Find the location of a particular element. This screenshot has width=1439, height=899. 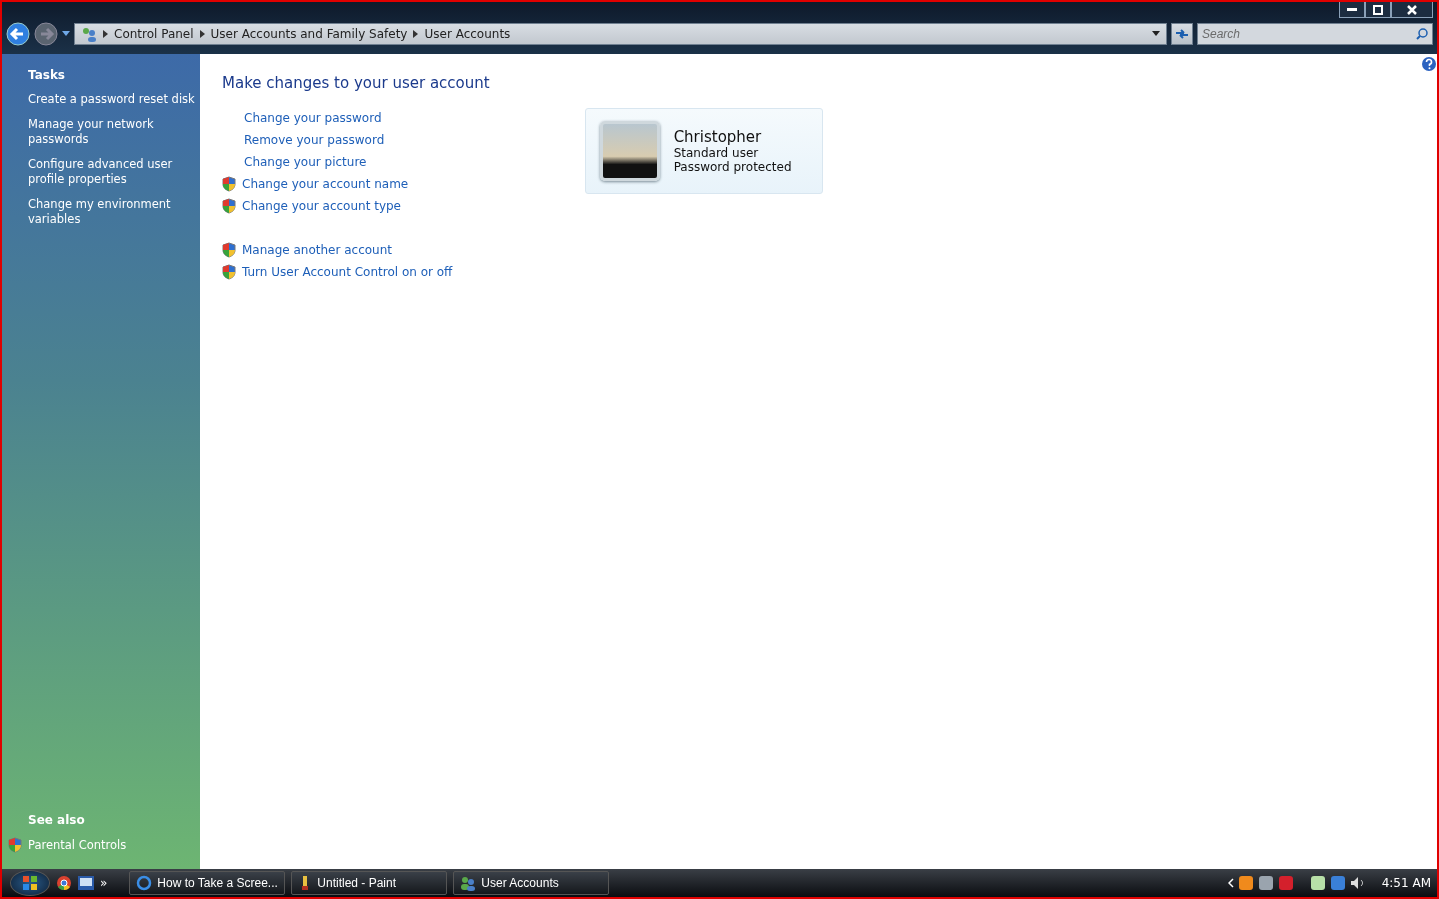

breadcrumb: User Accounts and Family Safety is located at coordinates (309, 34).